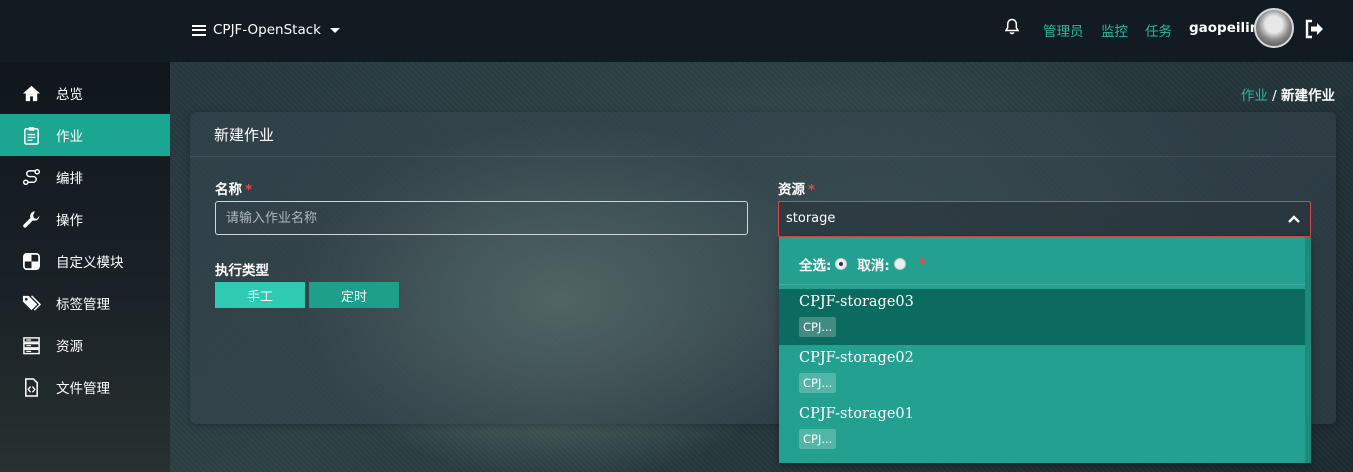 The height and width of the screenshot is (472, 1353). What do you see at coordinates (1308, 350) in the screenshot?
I see `dropdown-scrollbar` at bounding box center [1308, 350].